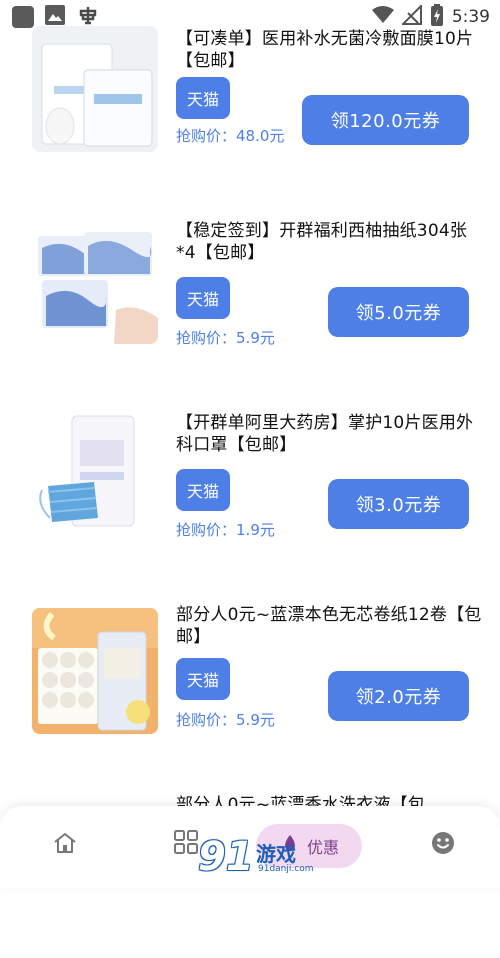  Describe the element at coordinates (255, 530) in the screenshot. I see `price-value: 1.9元` at that location.